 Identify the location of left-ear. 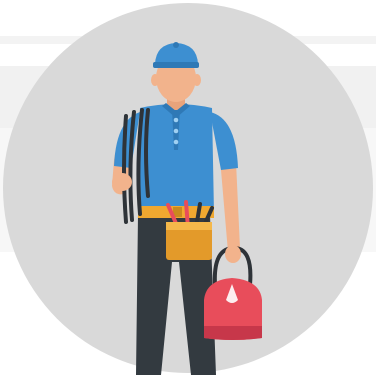
(155, 80).